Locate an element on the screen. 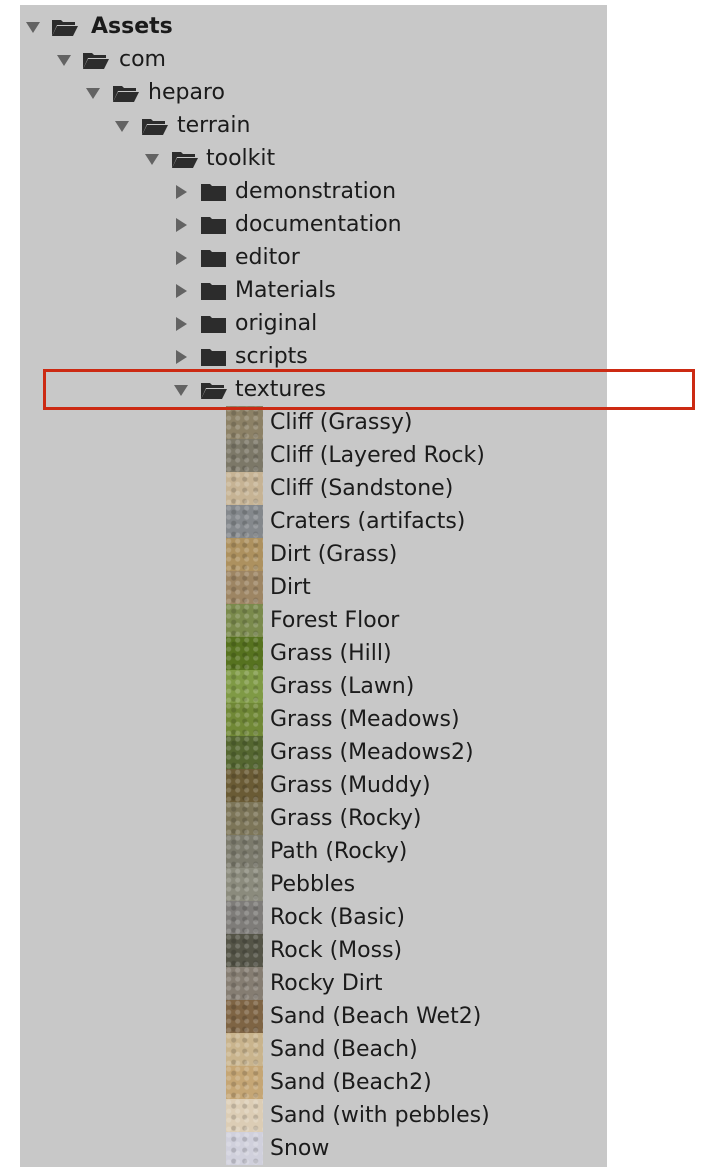  texture-asset-item: Dirt is located at coordinates (406, 587).